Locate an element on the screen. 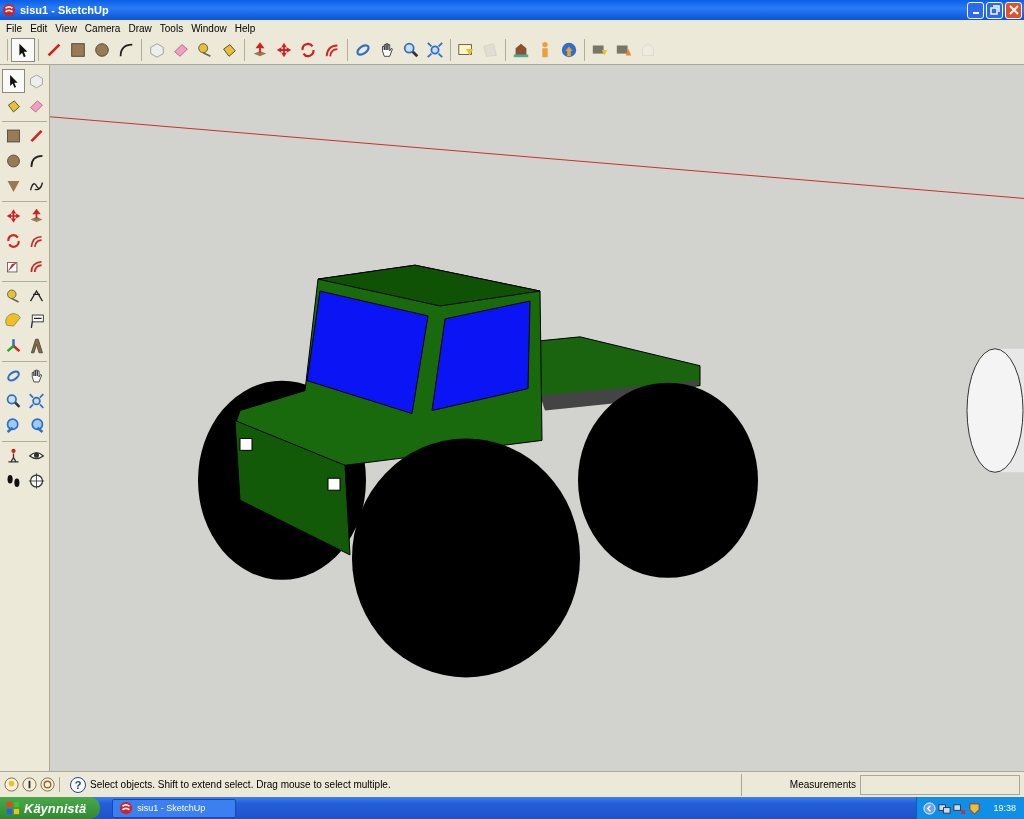  solid-shape-icon is located at coordinates (36, 346).